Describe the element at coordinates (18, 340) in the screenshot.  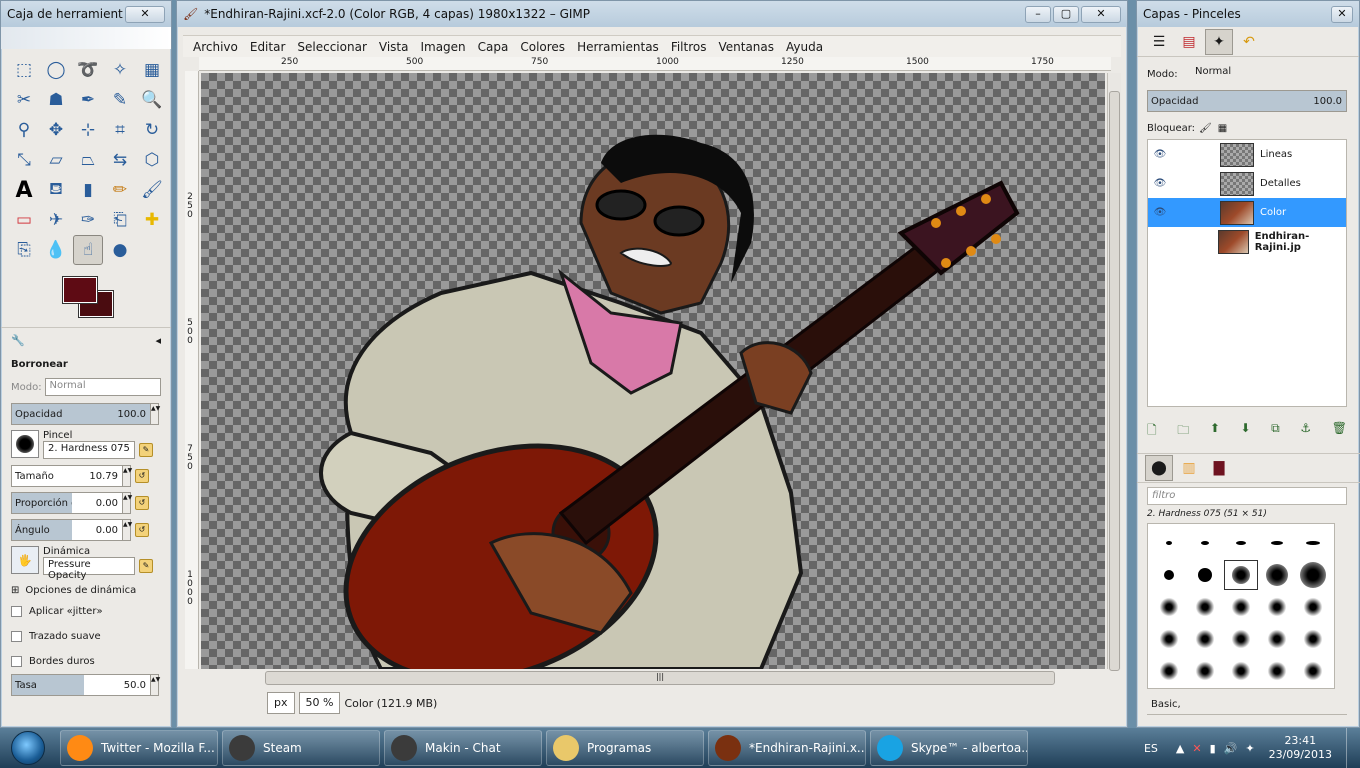
I see `tool-options-tab-icon: 🔧` at that location.